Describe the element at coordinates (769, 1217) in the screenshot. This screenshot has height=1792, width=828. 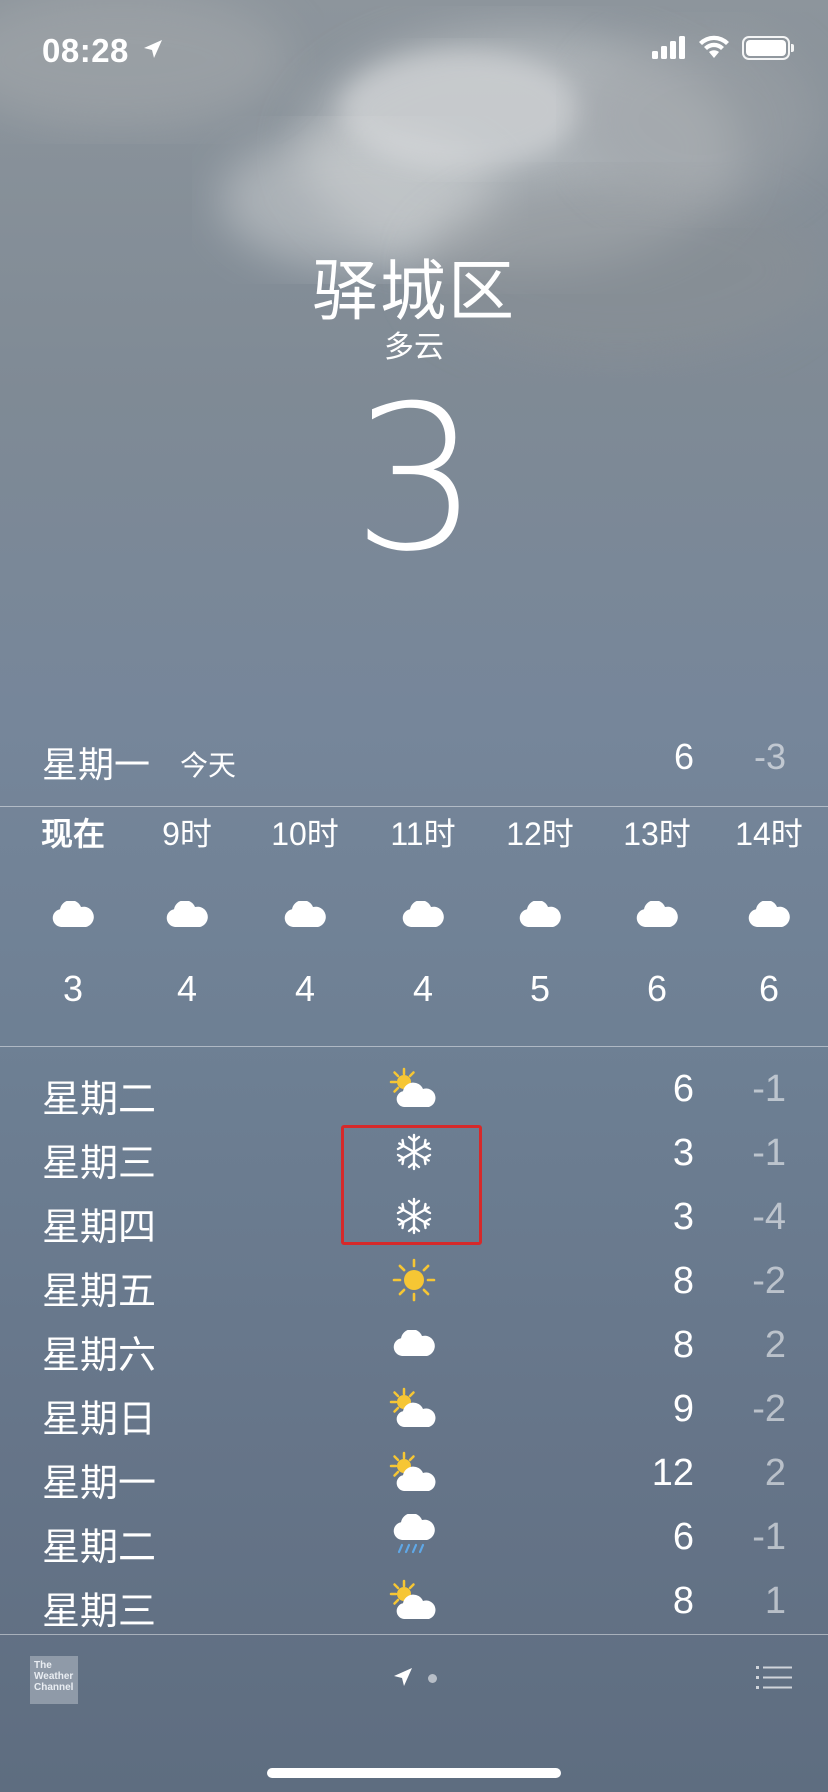
I see `day-low: -4` at that location.